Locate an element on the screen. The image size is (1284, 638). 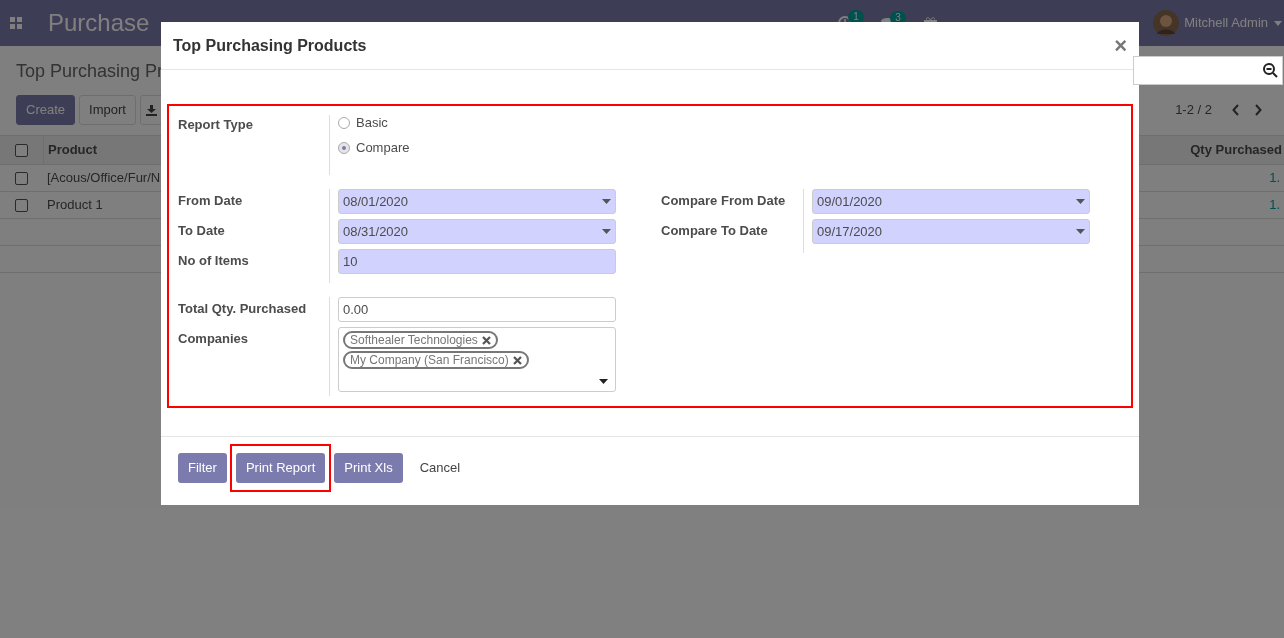
date-field: 09/01/2020 is located at coordinates (951, 201).